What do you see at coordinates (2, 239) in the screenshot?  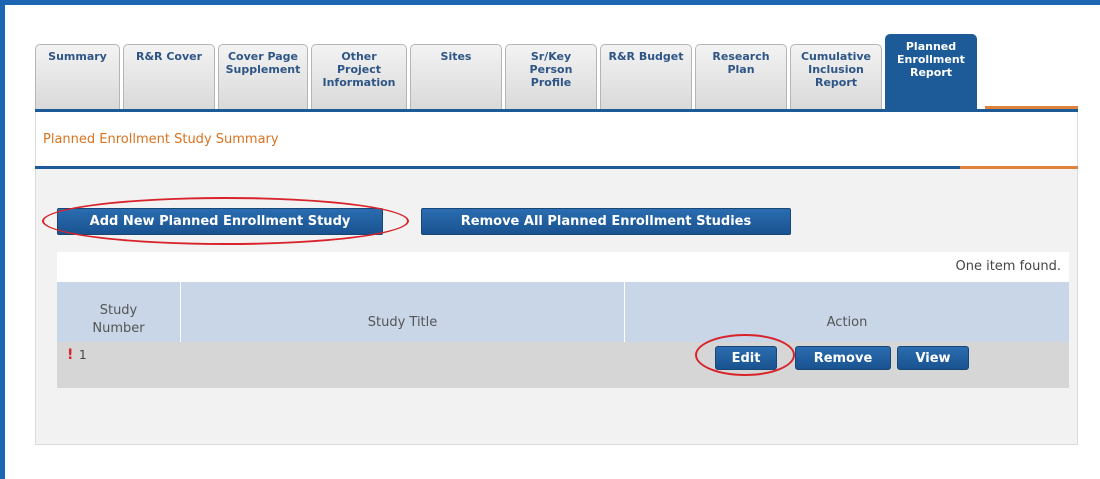 I see `frame-left-border` at bounding box center [2, 239].